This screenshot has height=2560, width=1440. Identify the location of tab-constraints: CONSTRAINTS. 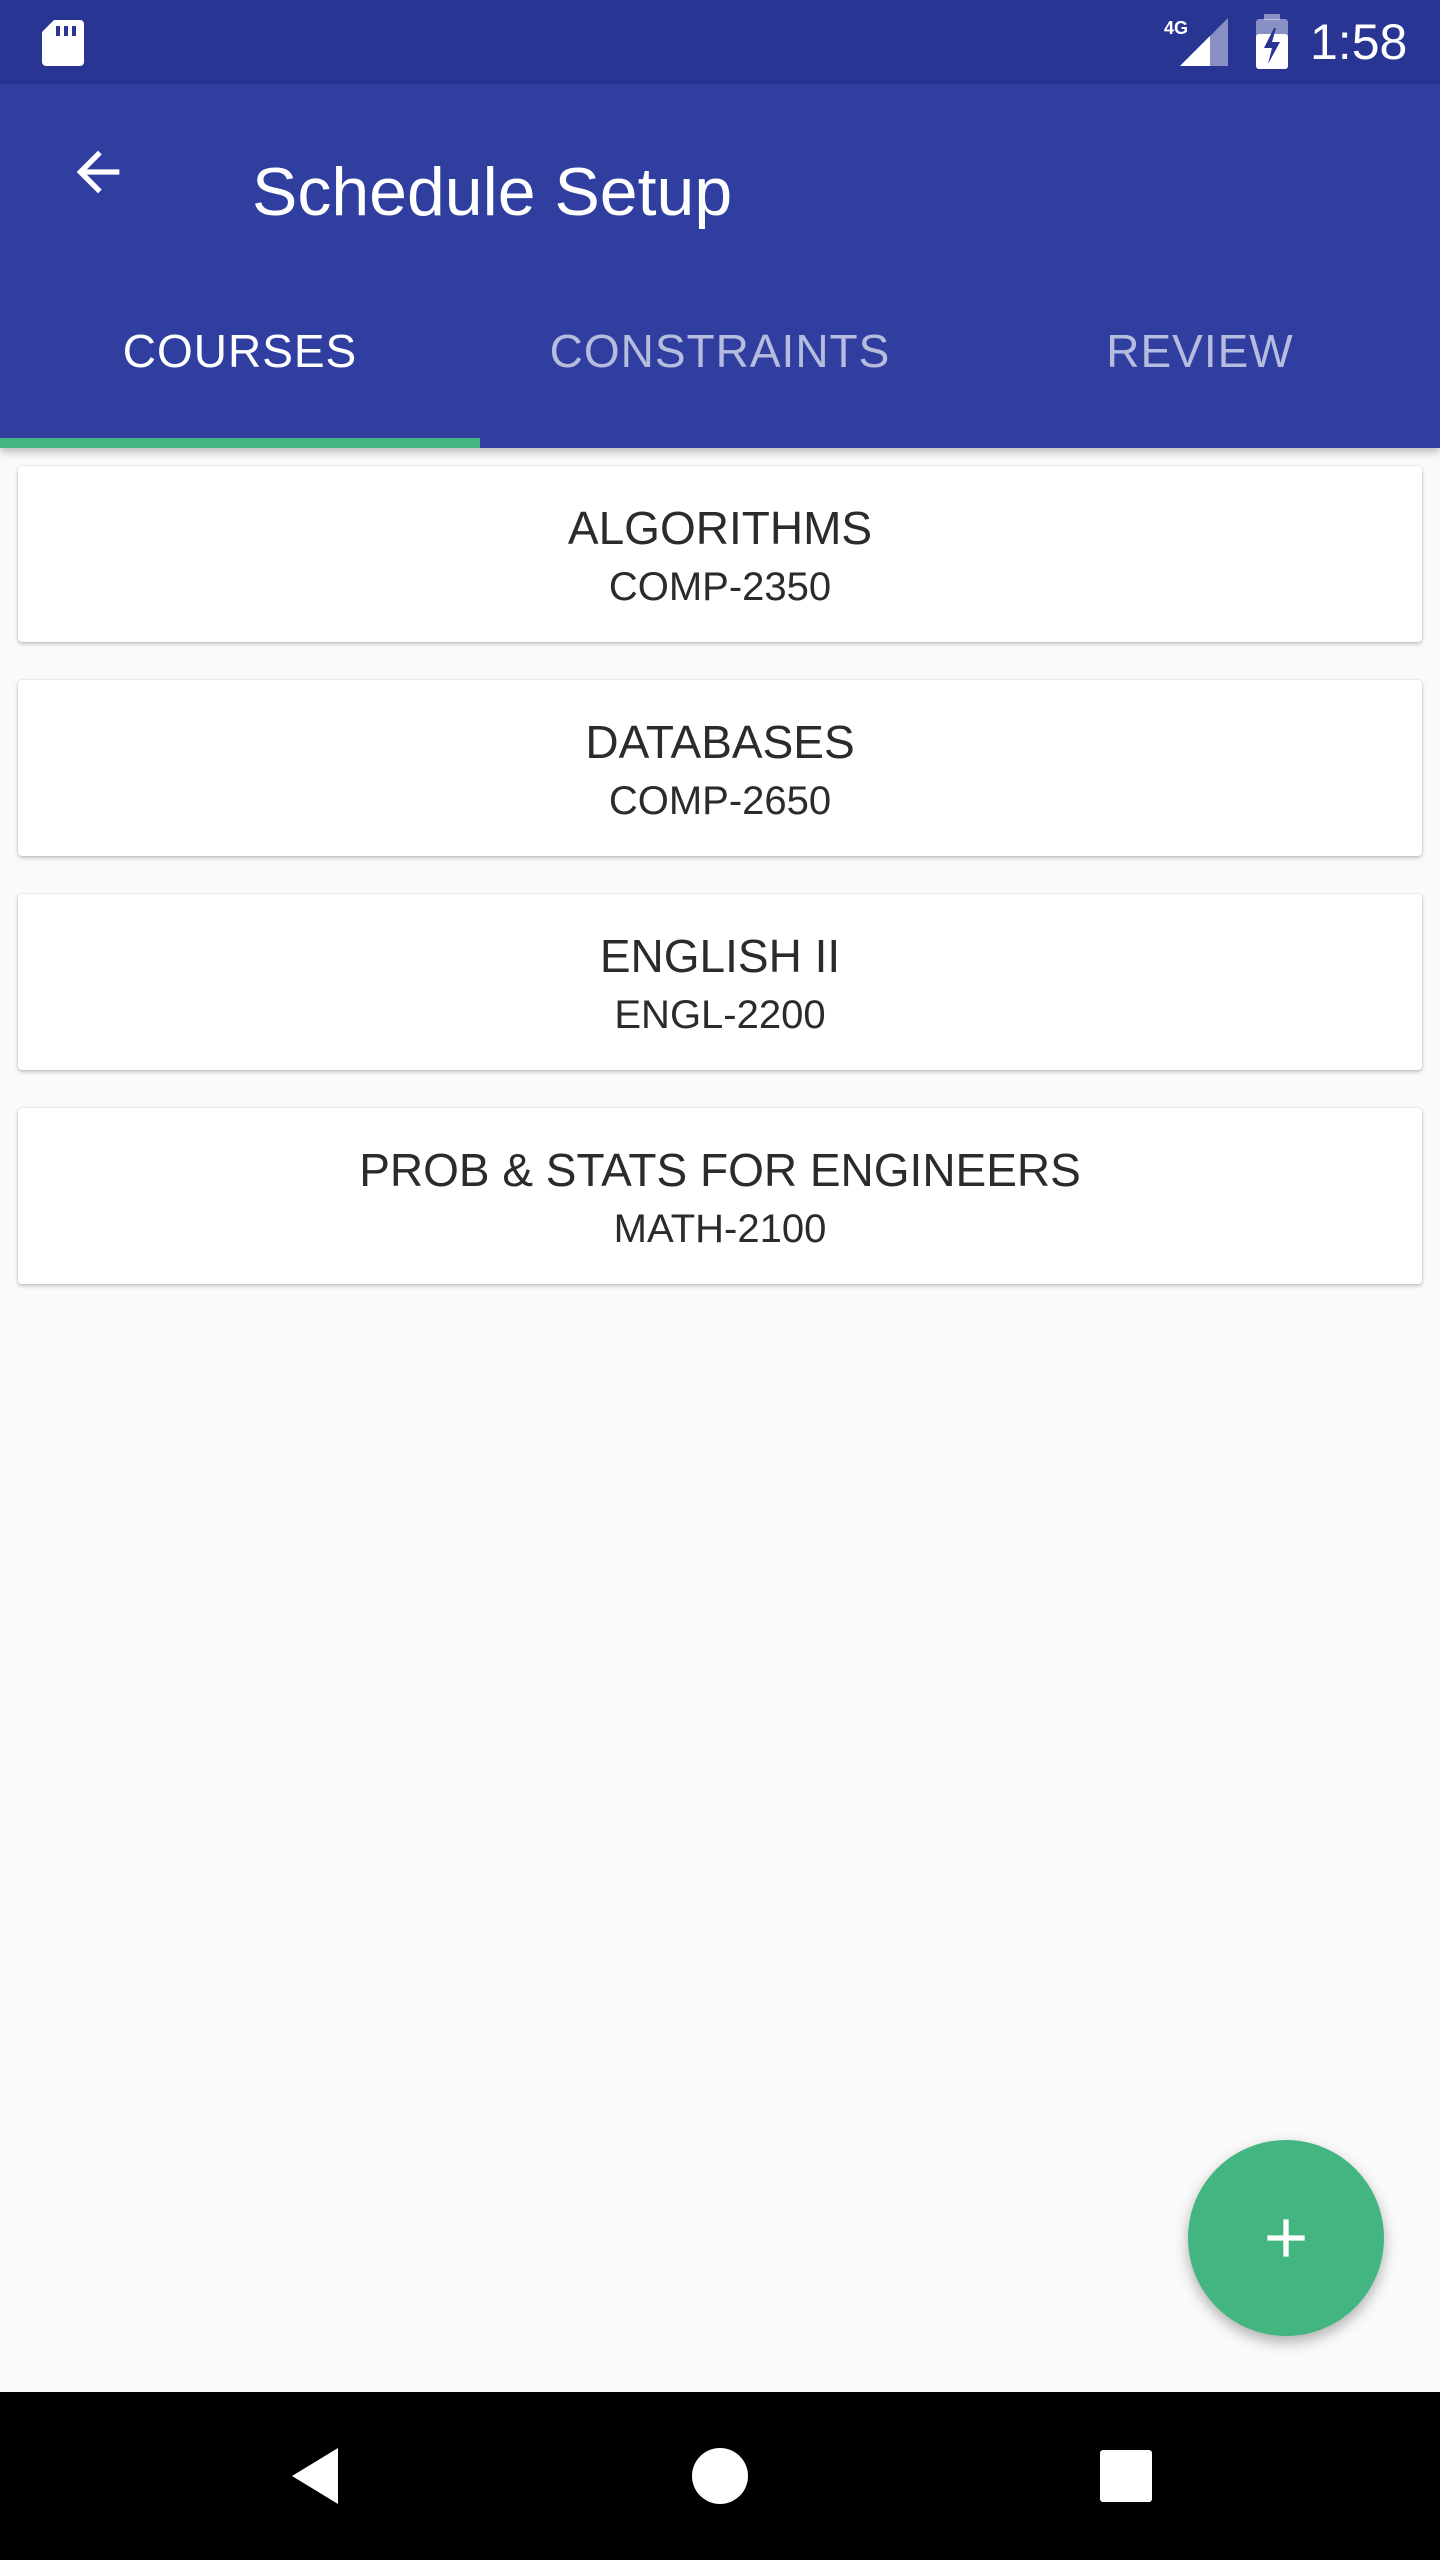
(720, 364).